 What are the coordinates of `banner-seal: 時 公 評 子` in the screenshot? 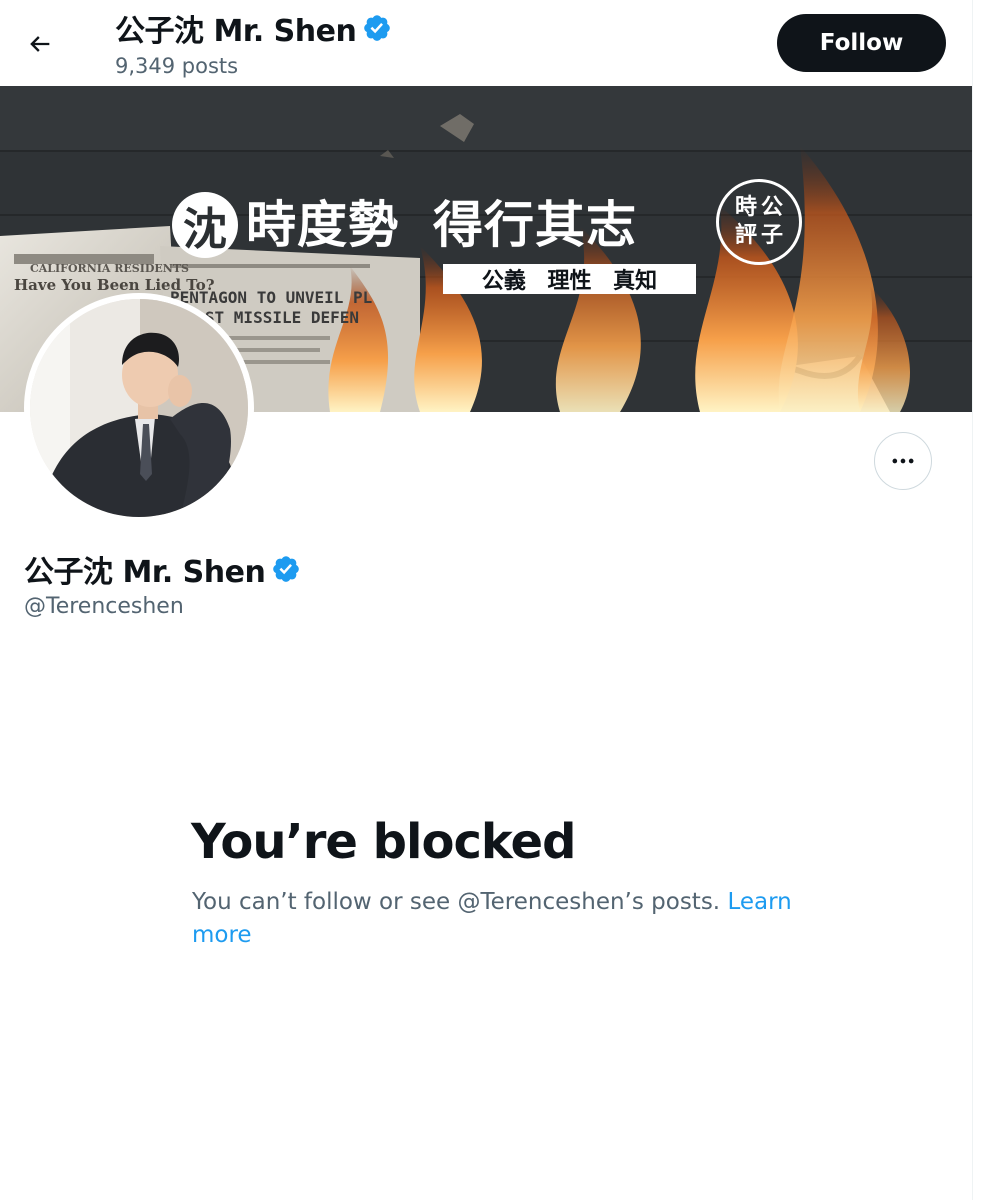 It's located at (759, 222).